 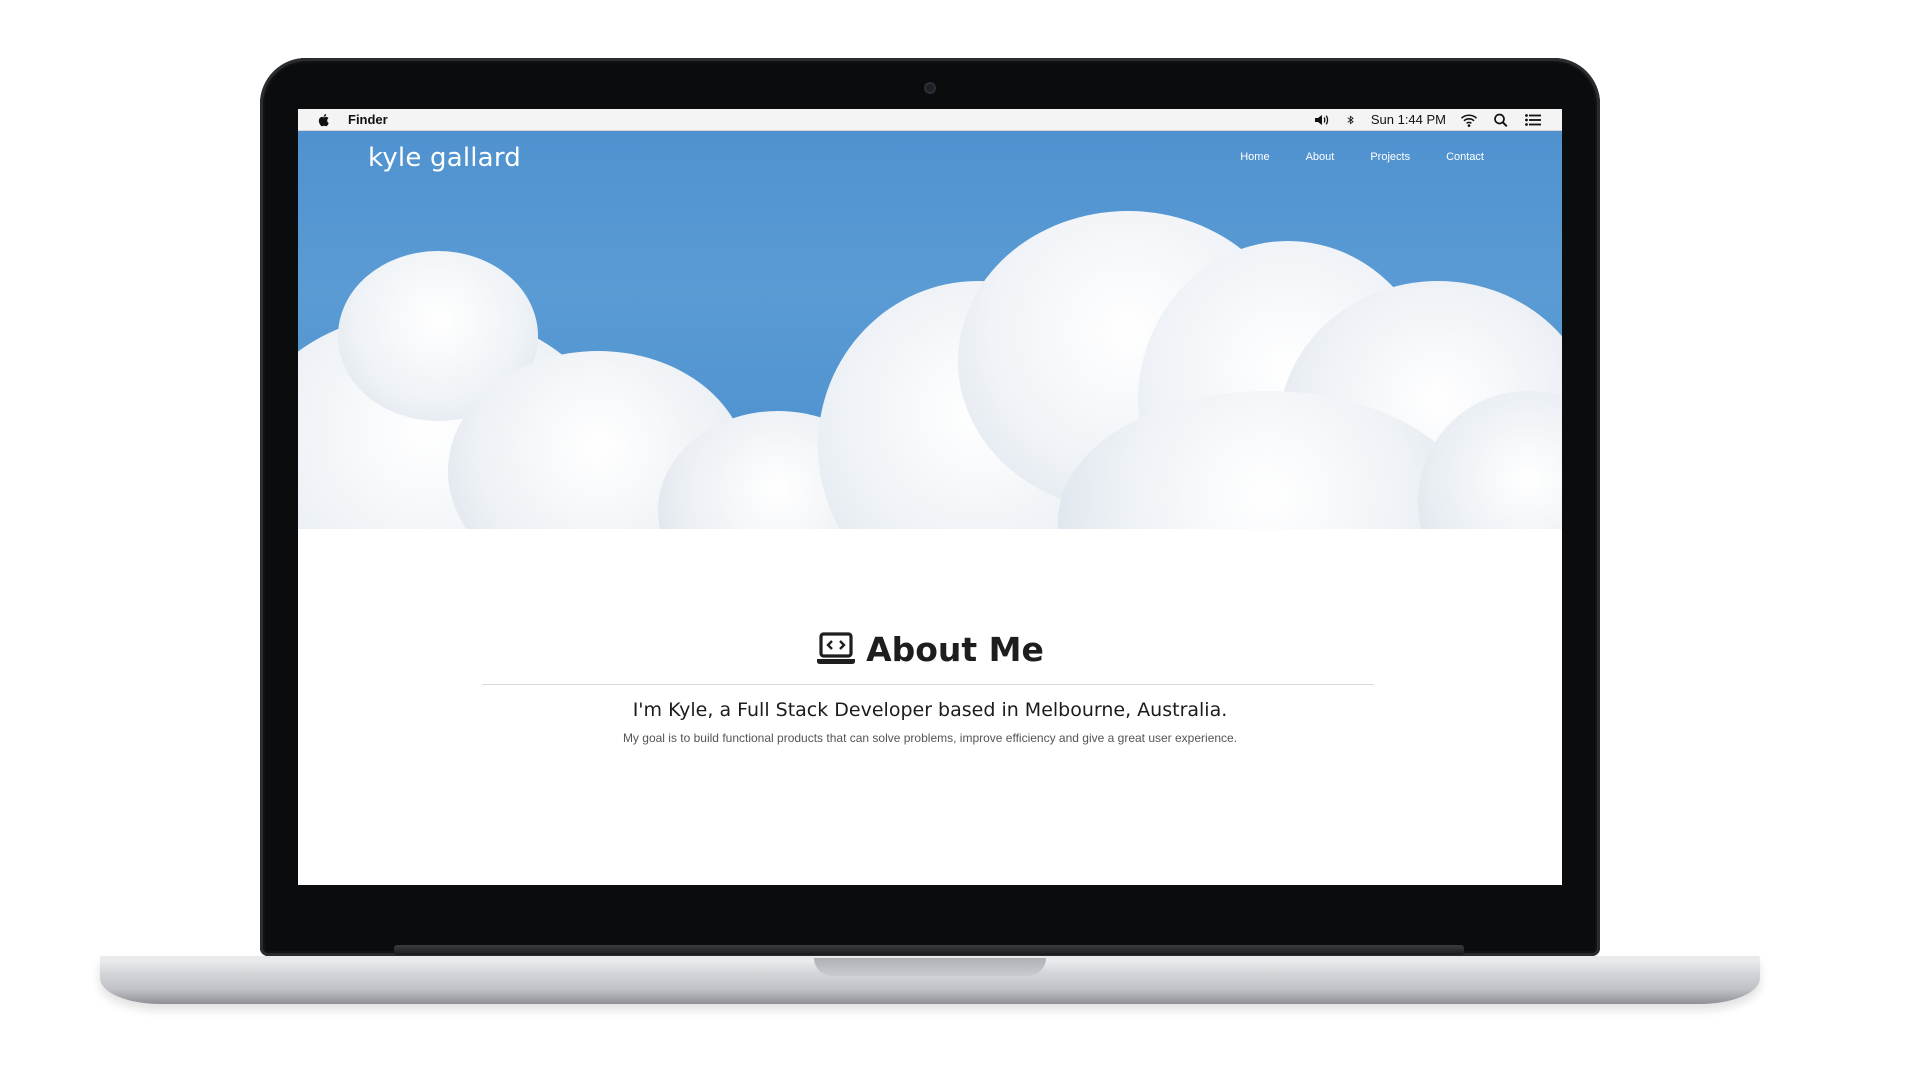 I want to click on nav-home: Home, so click(x=1254, y=157).